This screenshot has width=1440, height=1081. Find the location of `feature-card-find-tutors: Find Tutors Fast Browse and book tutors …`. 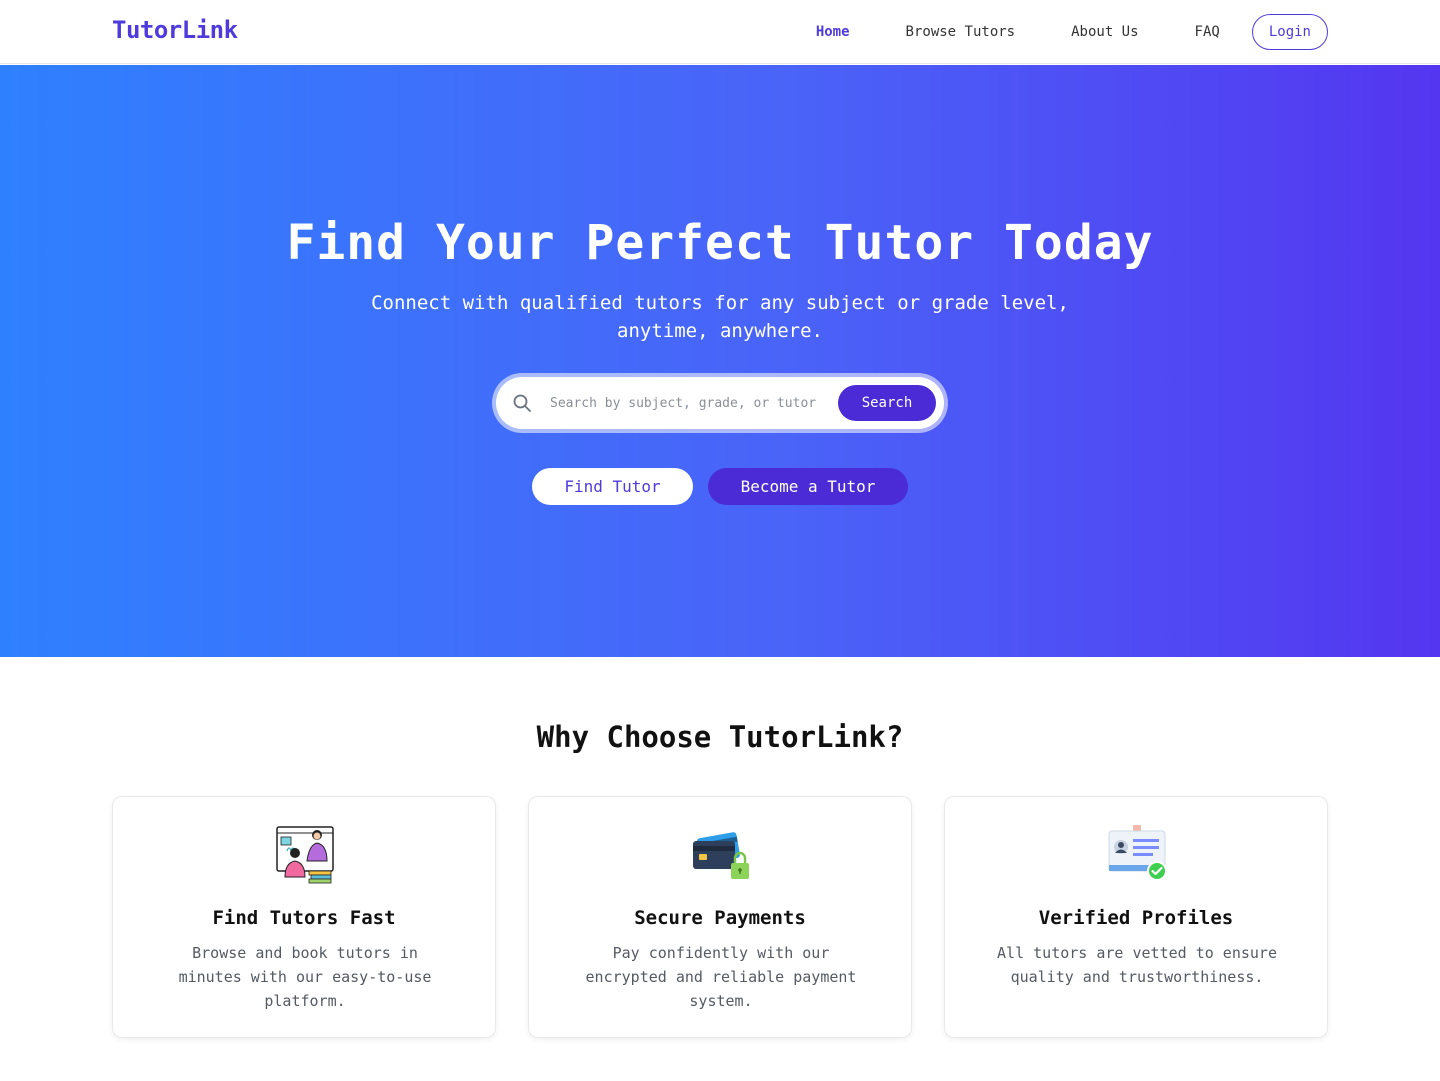

feature-card-find-tutors: Find Tutors Fast Browse and book tutors … is located at coordinates (304, 917).